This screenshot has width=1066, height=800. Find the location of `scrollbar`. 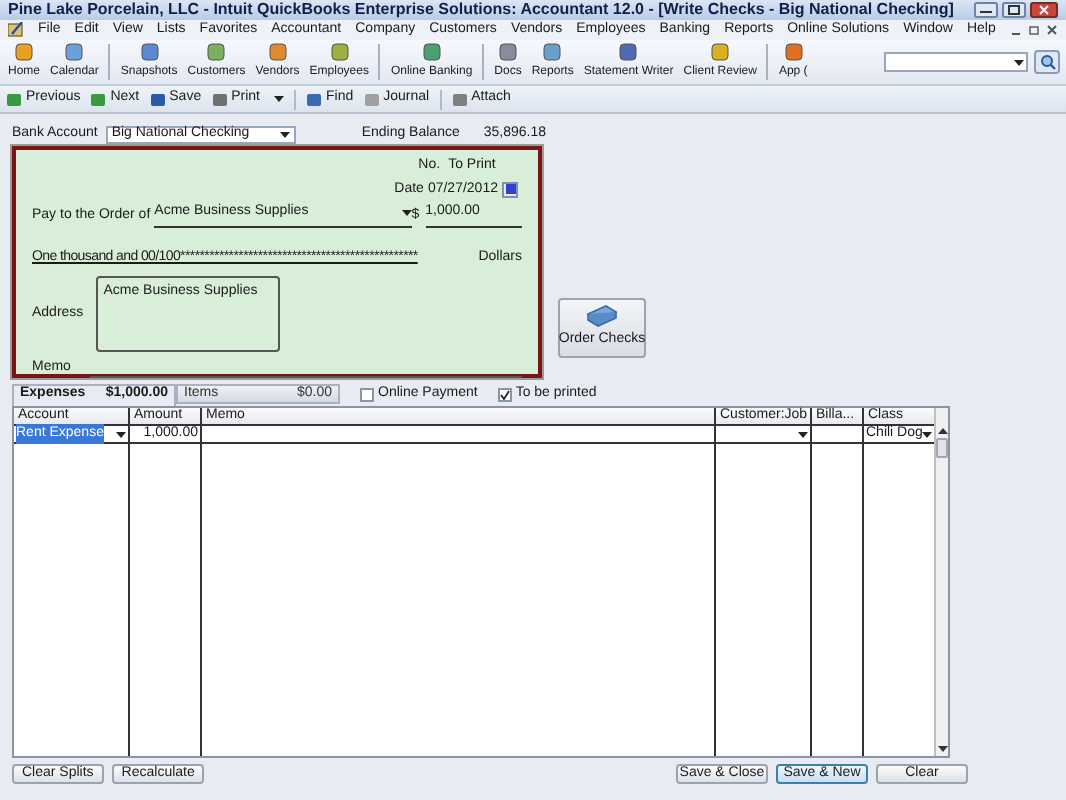

scrollbar is located at coordinates (941, 582).